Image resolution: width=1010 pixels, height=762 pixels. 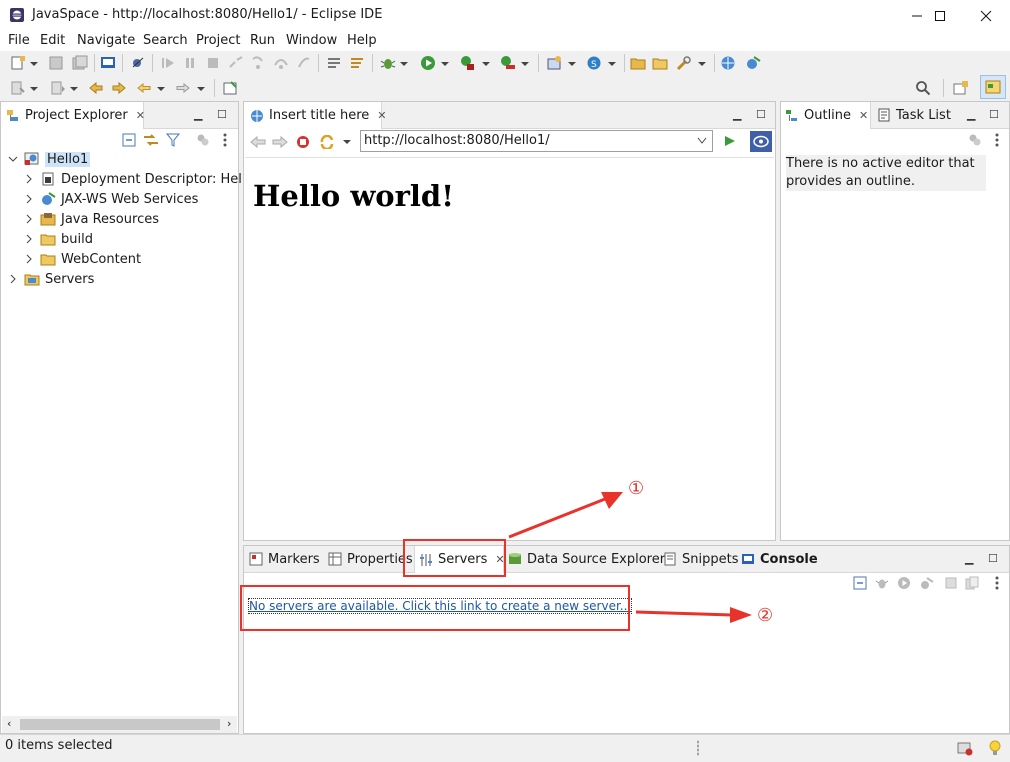 I want to click on tree-item-build: build, so click(x=58, y=239).